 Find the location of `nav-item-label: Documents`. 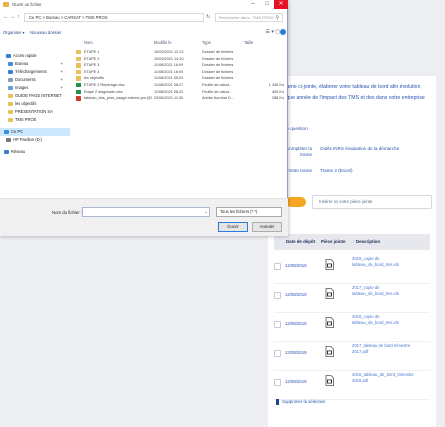

nav-item-label: Documents is located at coordinates (25, 79).